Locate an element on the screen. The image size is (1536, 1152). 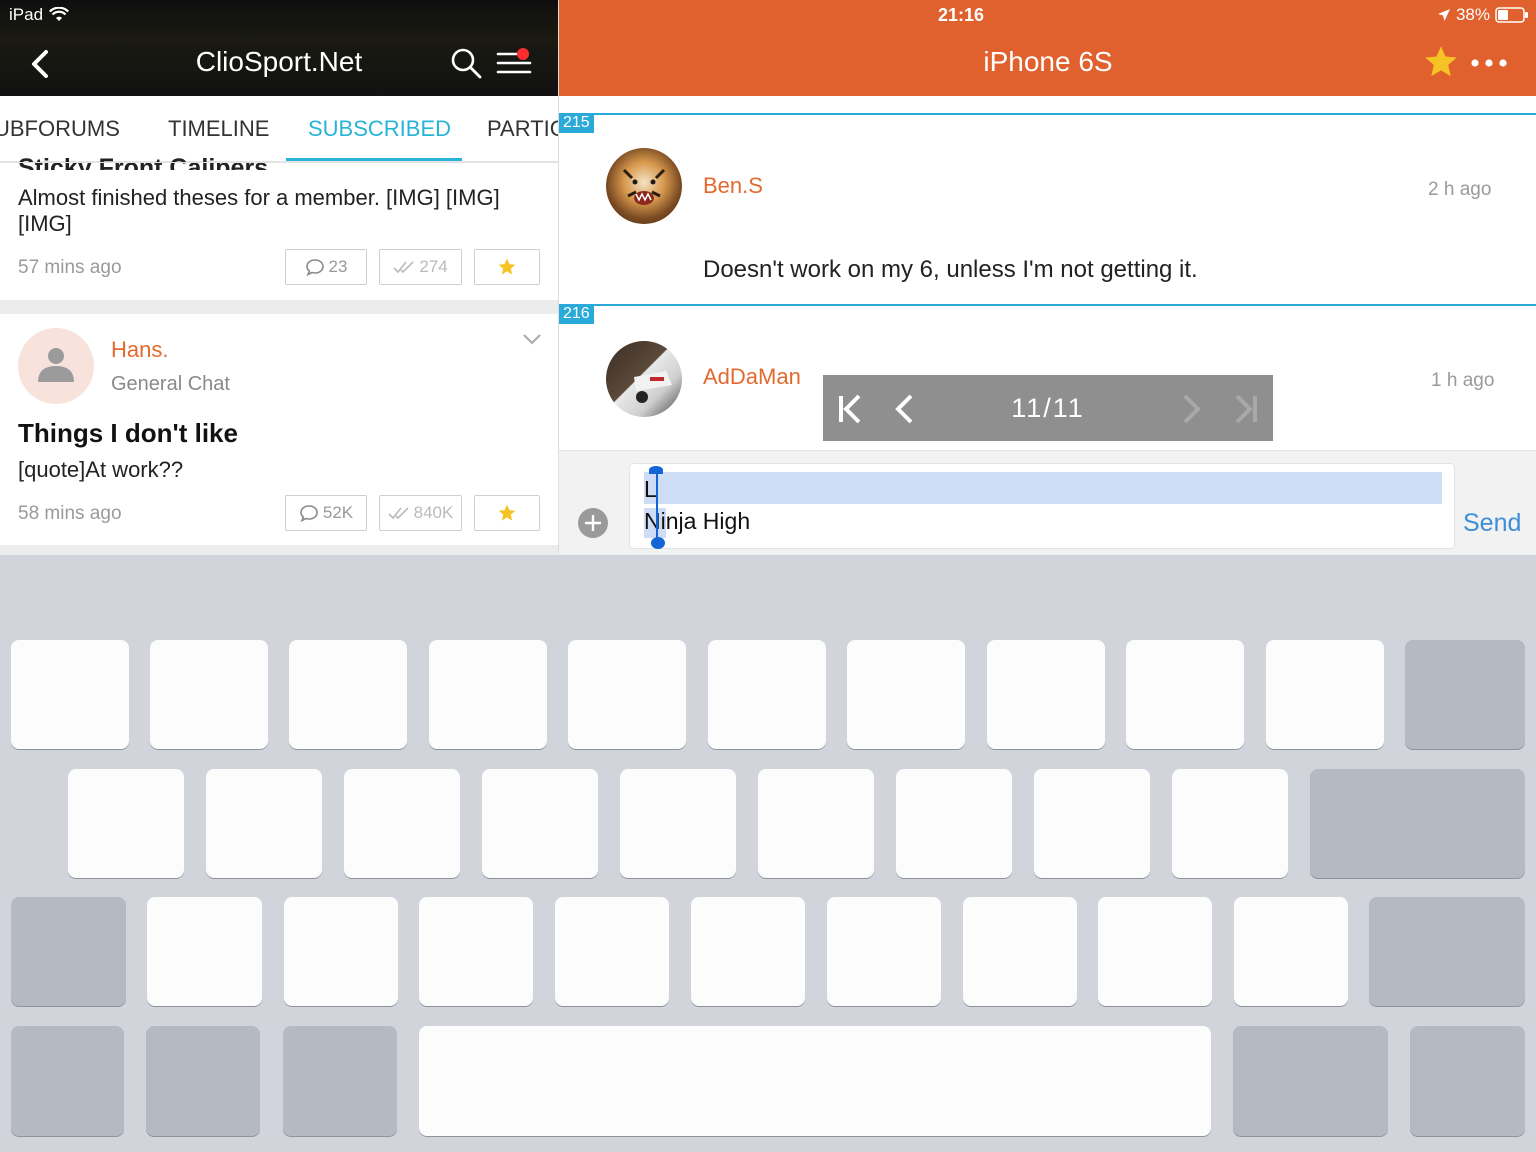
battery-percent: 38% is located at coordinates (1472, 14).